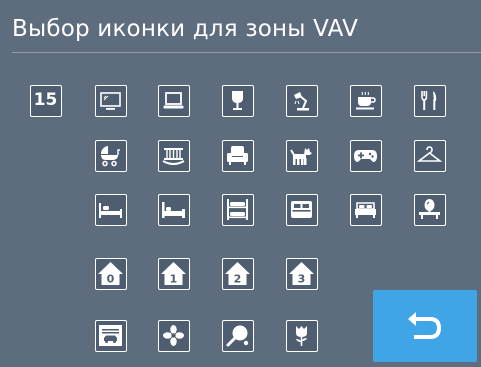  I want to click on icon-option-bed, so click(174, 210).